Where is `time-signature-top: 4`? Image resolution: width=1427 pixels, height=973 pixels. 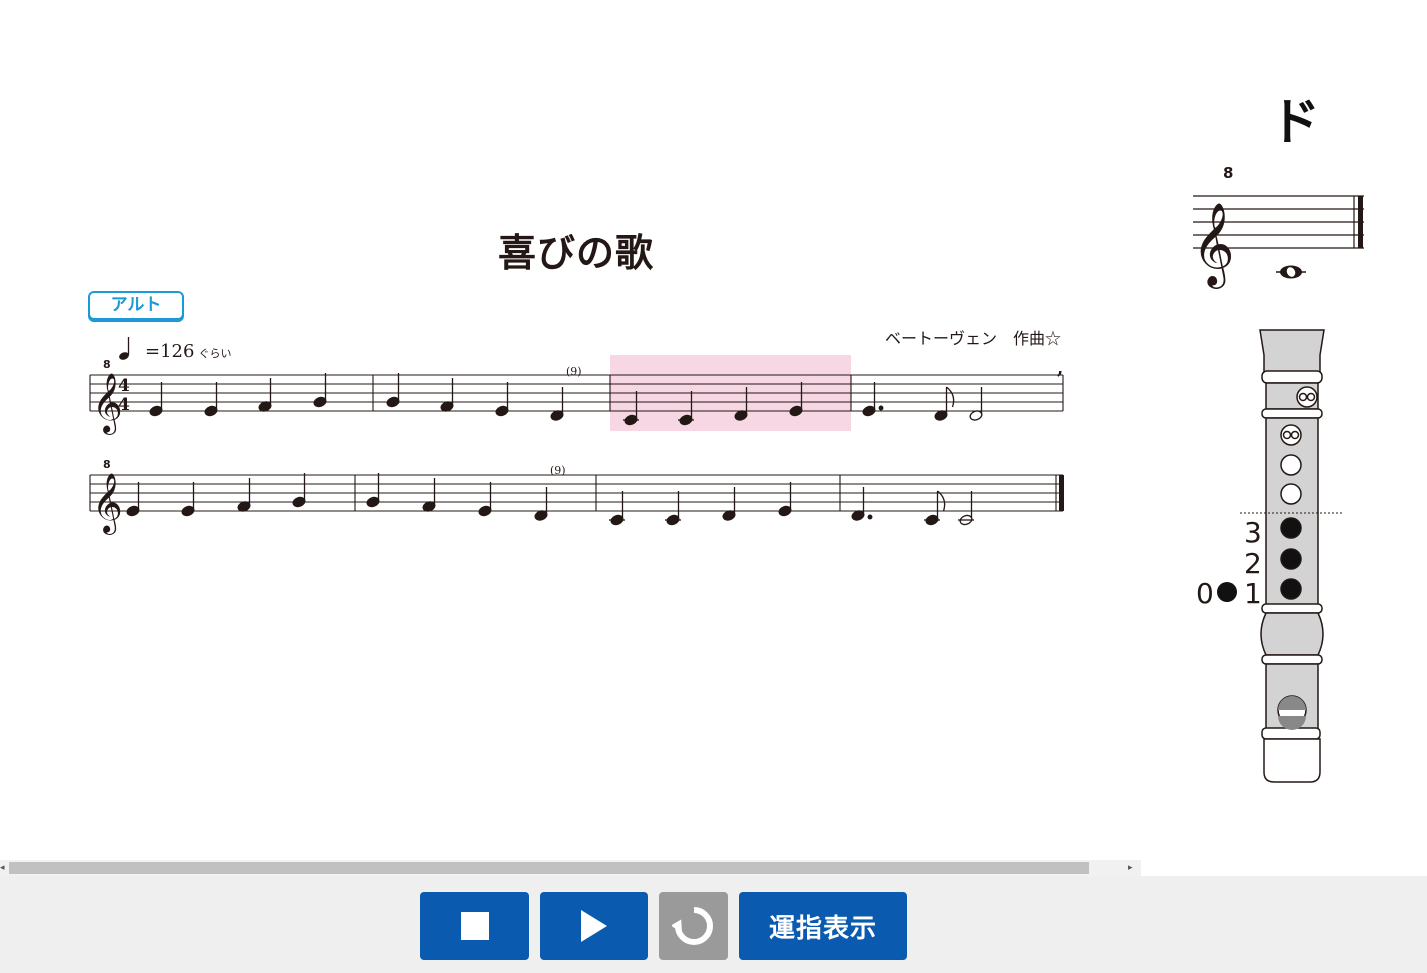 time-signature-top: 4 is located at coordinates (124, 386).